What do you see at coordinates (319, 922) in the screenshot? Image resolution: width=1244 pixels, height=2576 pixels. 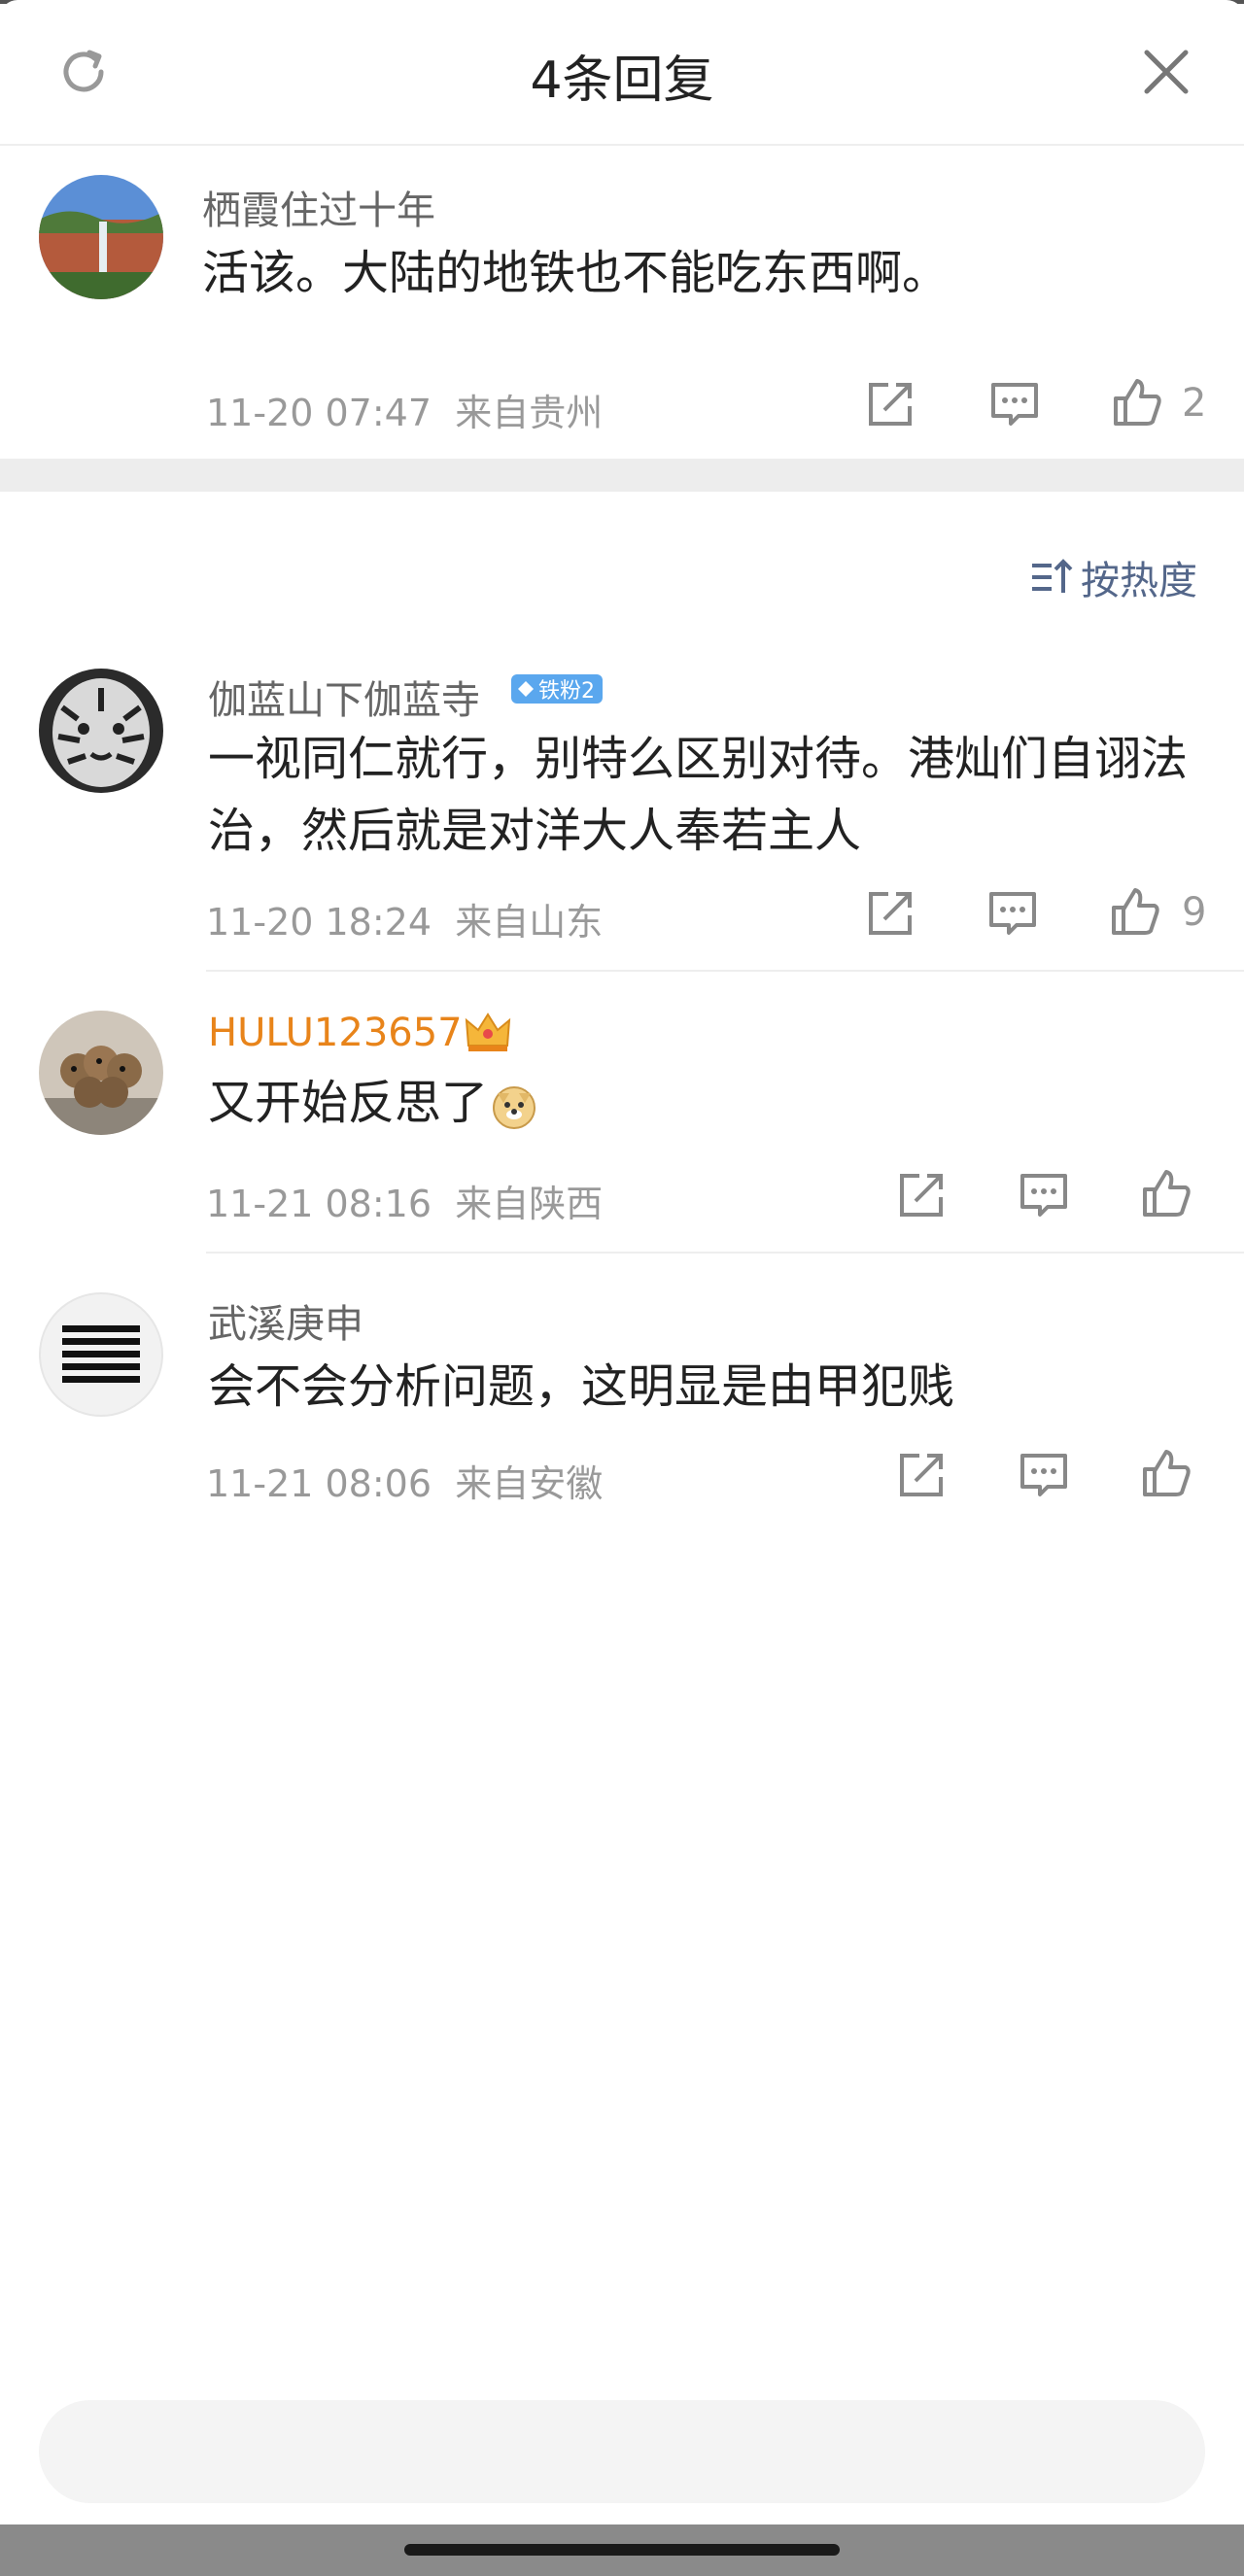 I see `comment-time: 11-20 18:24` at bounding box center [319, 922].